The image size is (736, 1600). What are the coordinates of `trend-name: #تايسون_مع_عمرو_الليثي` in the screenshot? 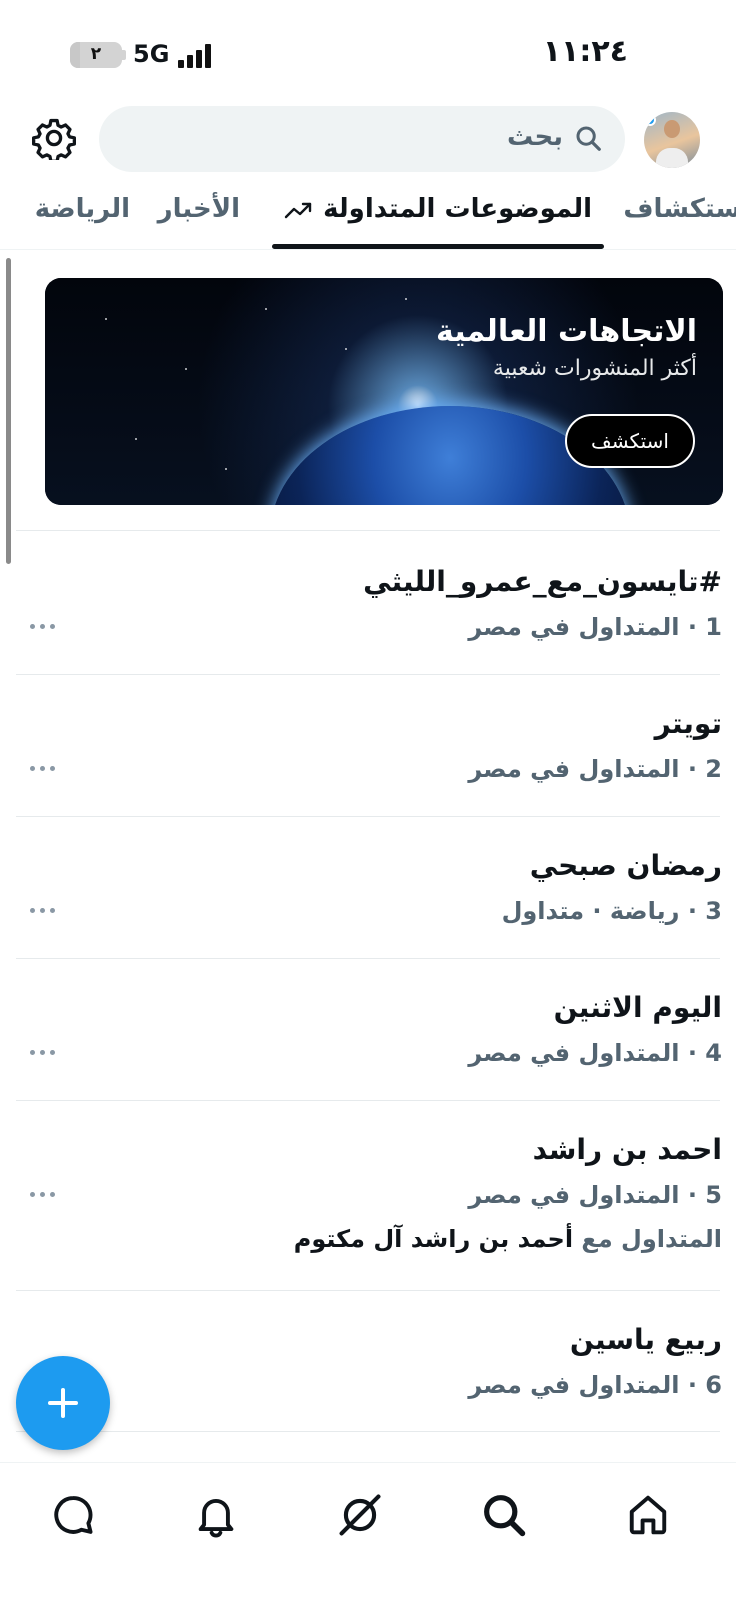 It's located at (542, 581).